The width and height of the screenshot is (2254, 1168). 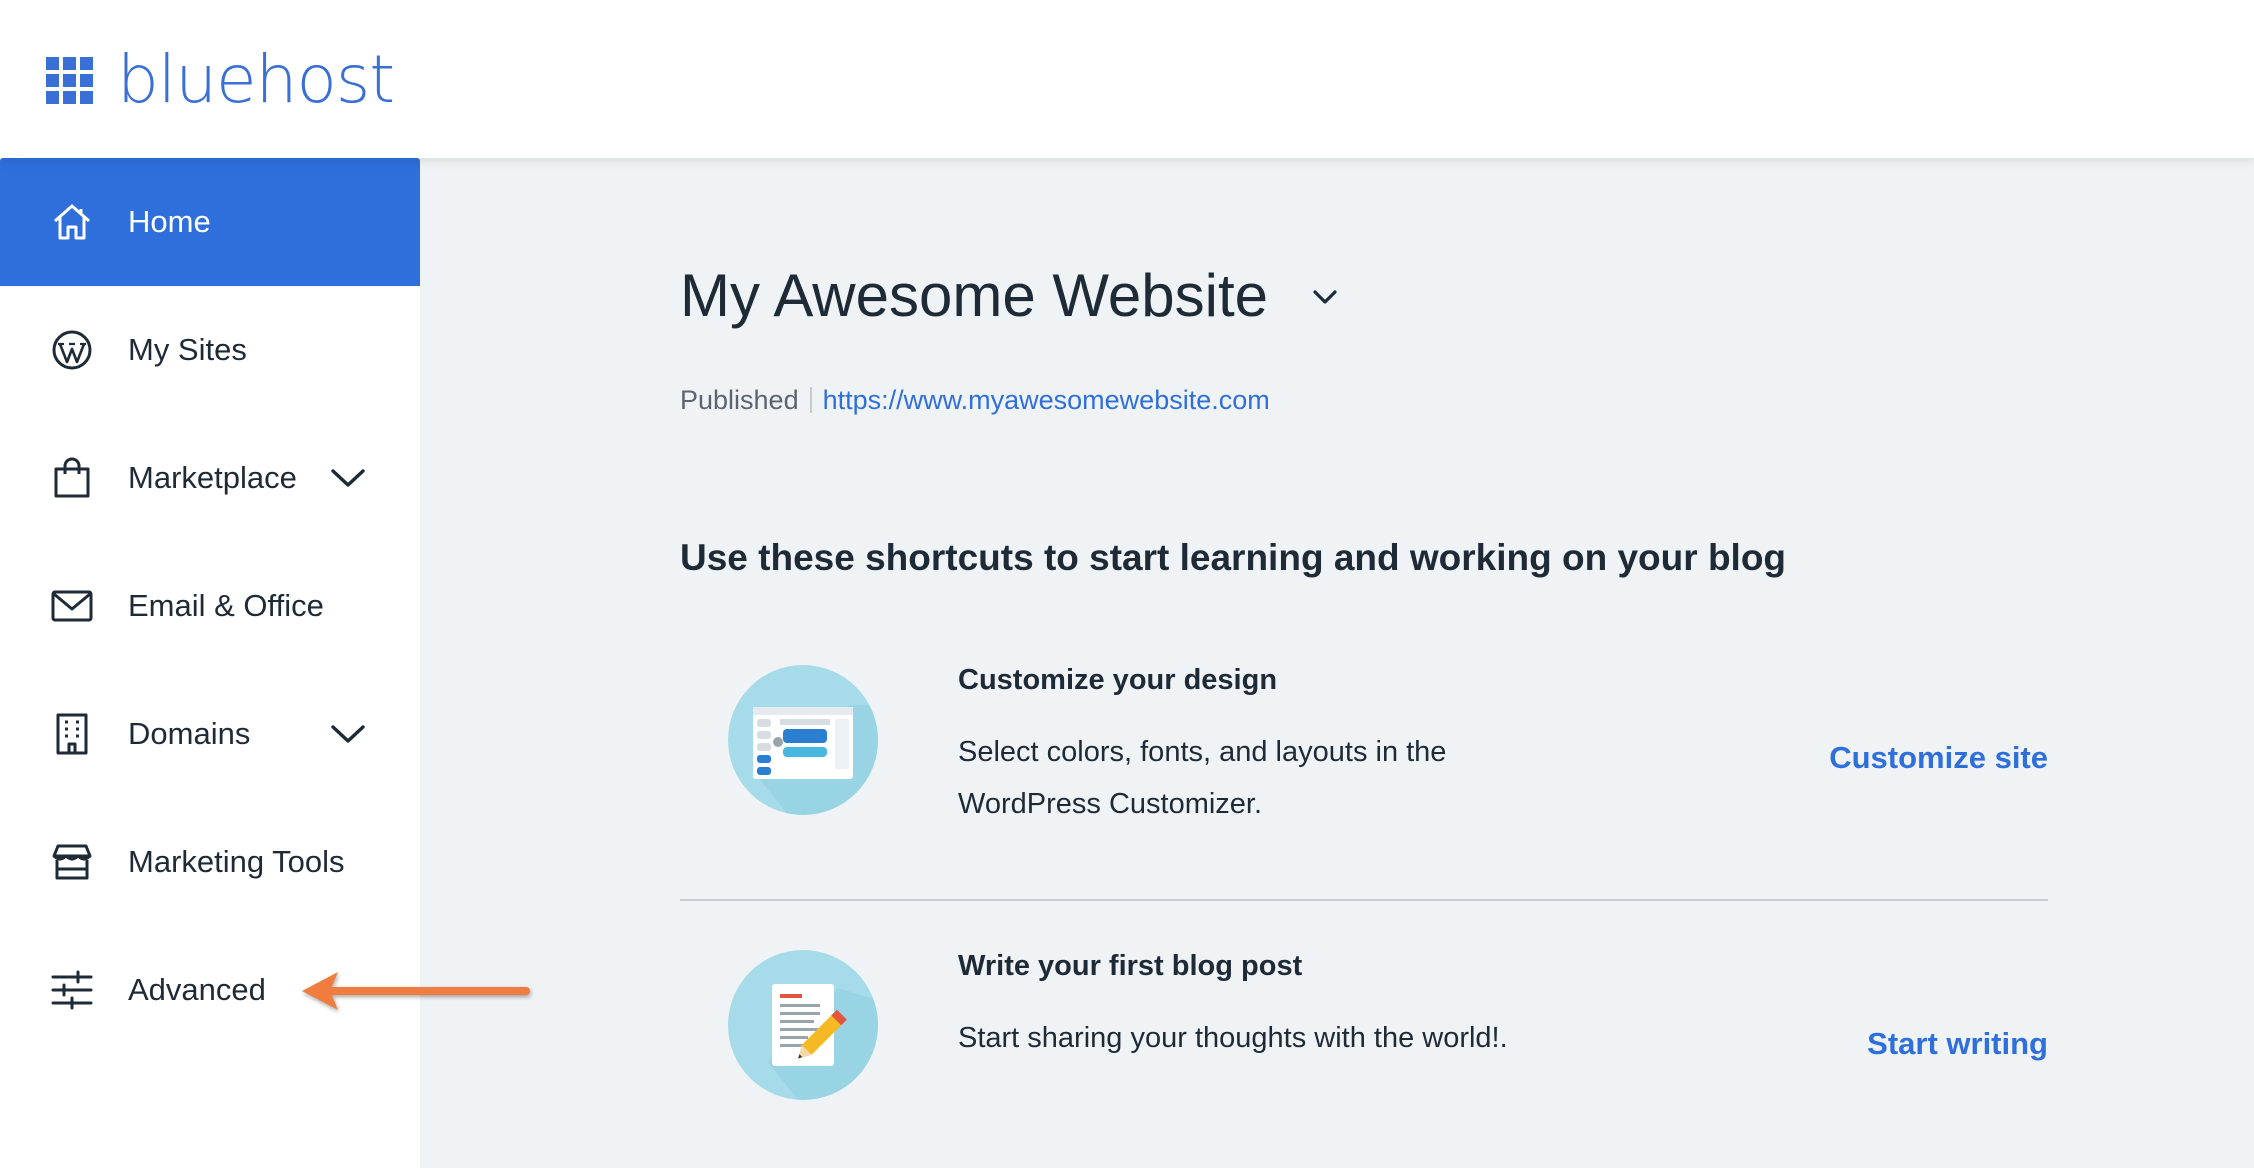 I want to click on sidebar-item-marketing-tools: Marketing Tools, so click(x=210, y=862).